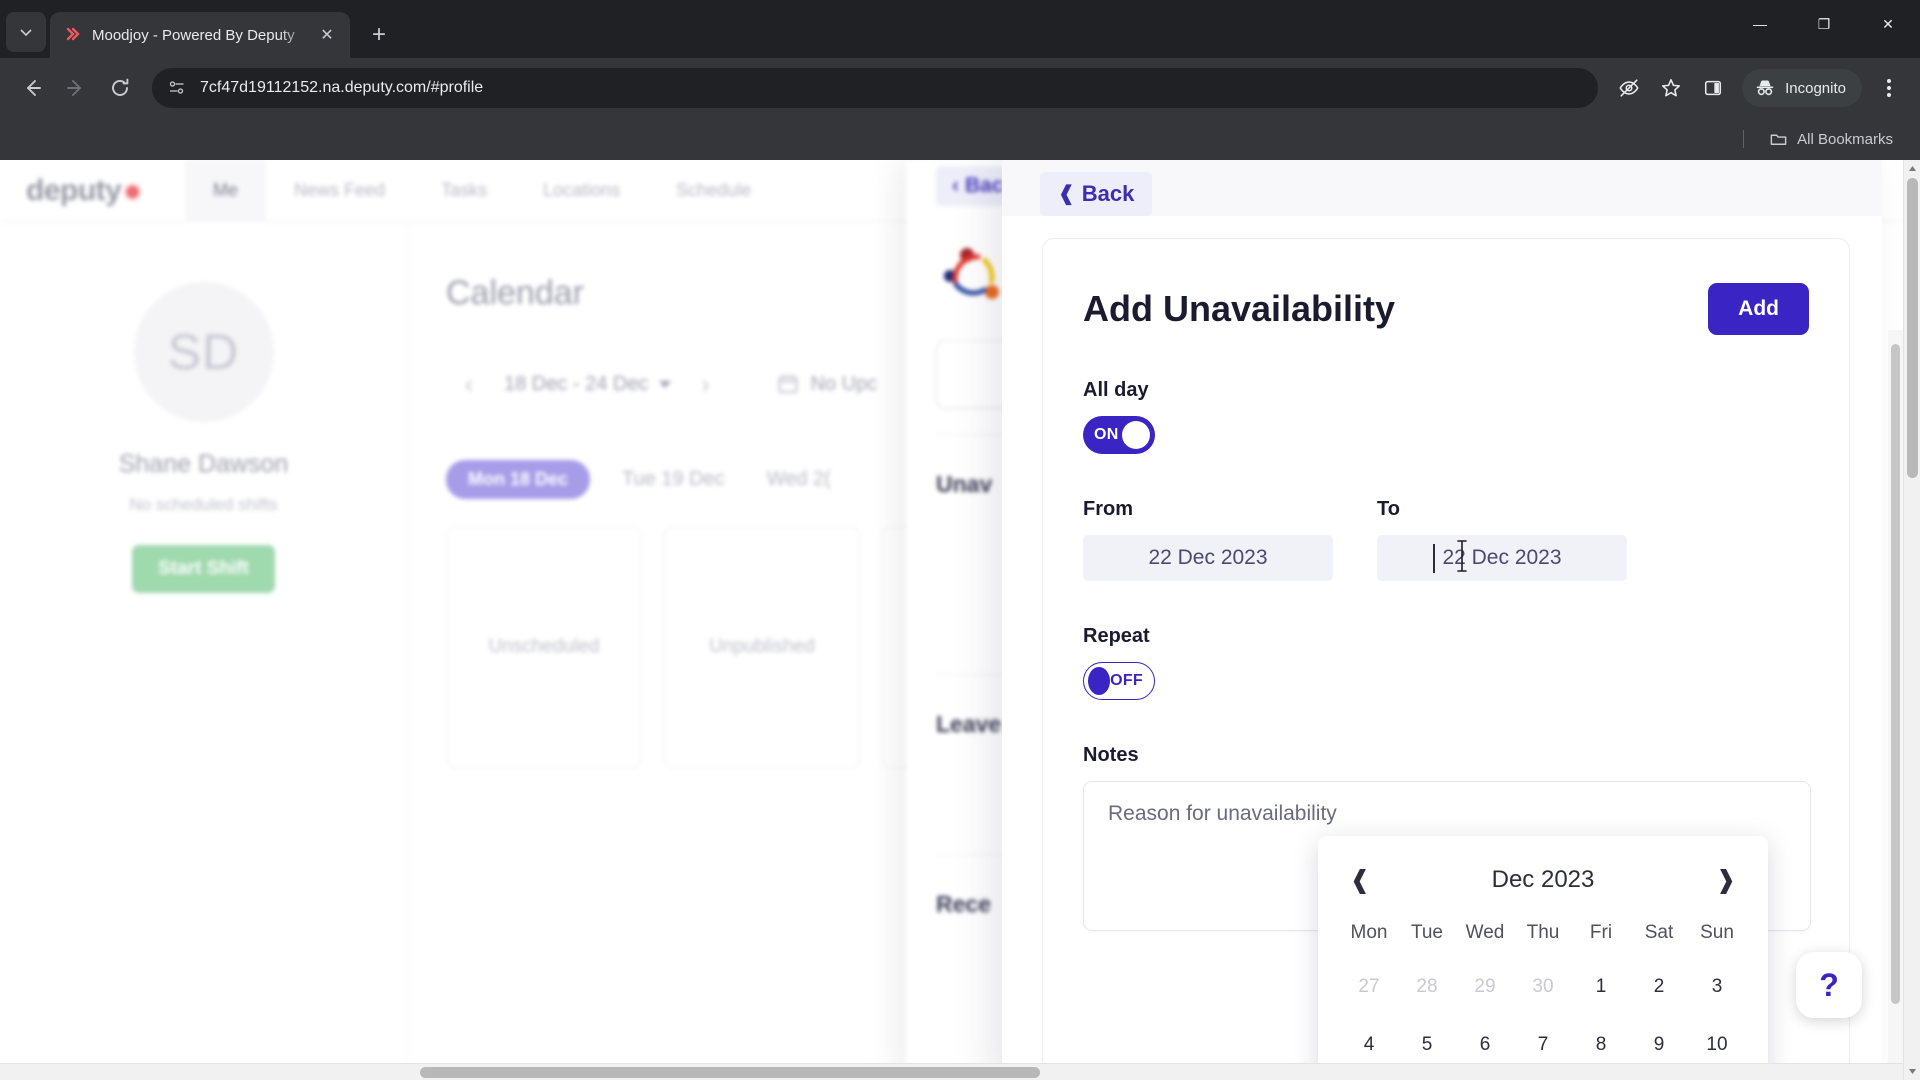 The height and width of the screenshot is (1080, 1920). I want to click on day-tab-wed: Wed 2(, so click(799, 479).